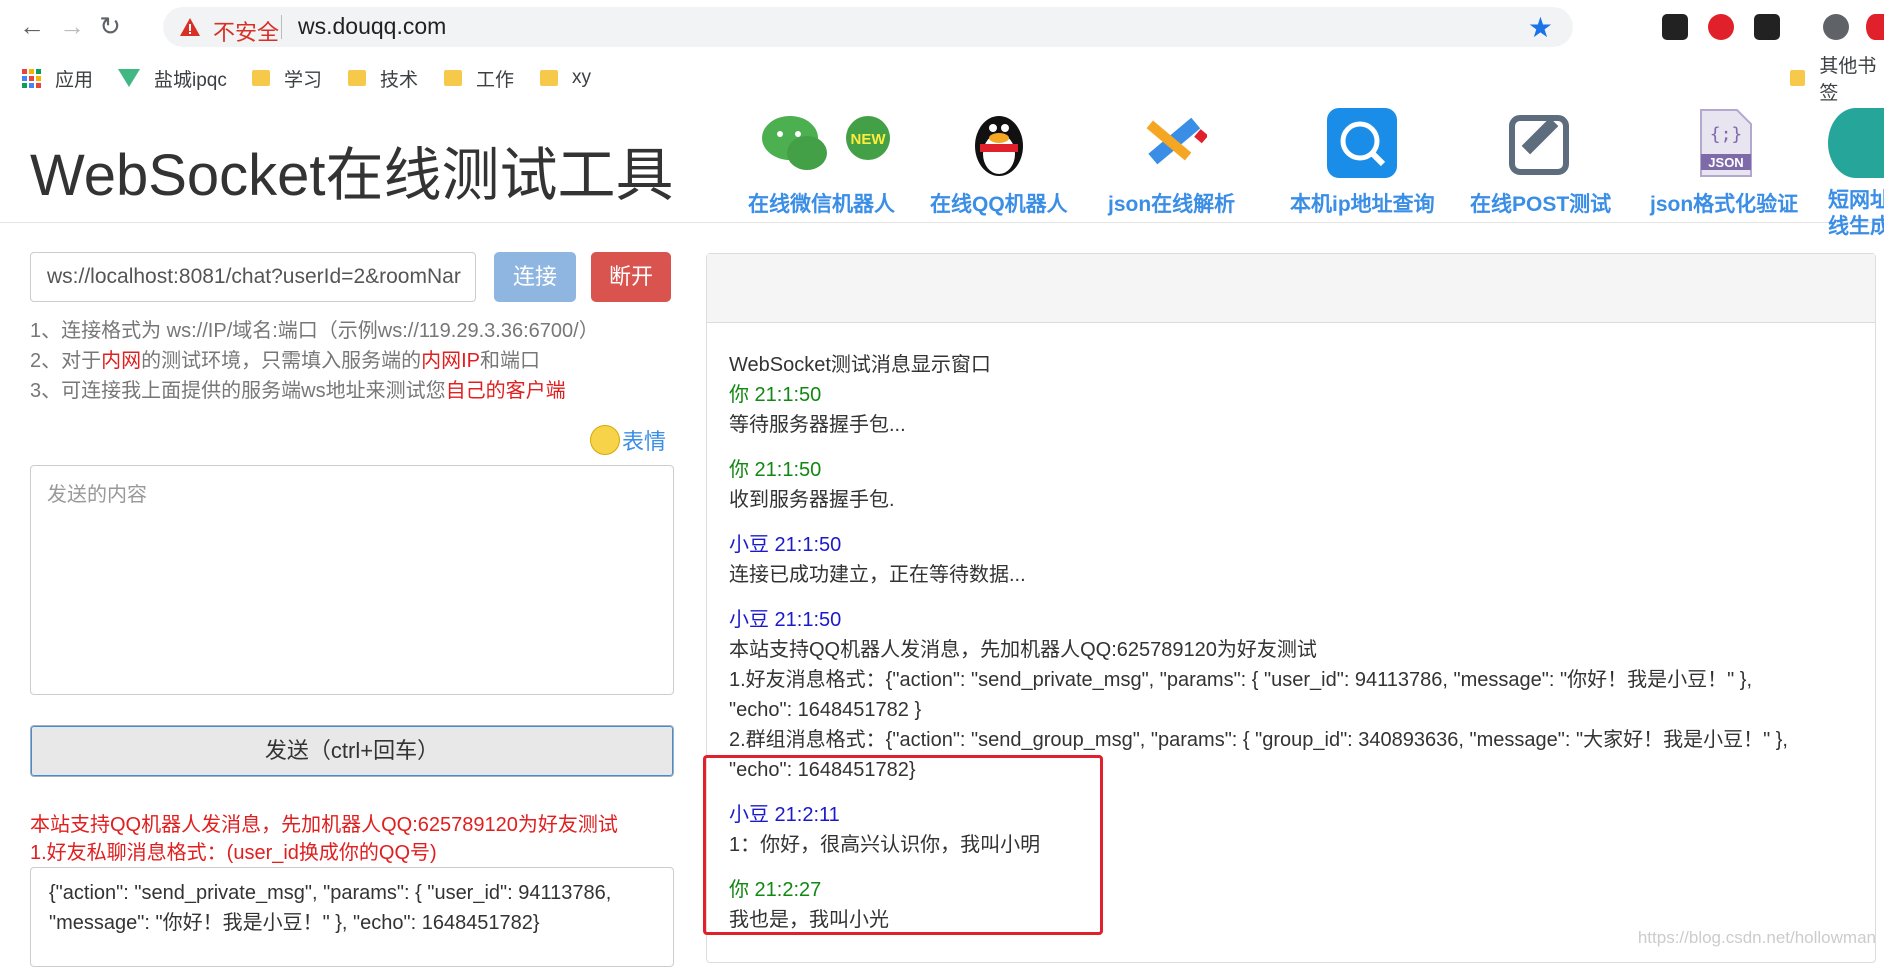 Image resolution: width=1884 pixels, height=967 pixels. I want to click on browser-toolbar: ← → ↻ 不安全 ws.douqq.com ★, so click(942, 26).